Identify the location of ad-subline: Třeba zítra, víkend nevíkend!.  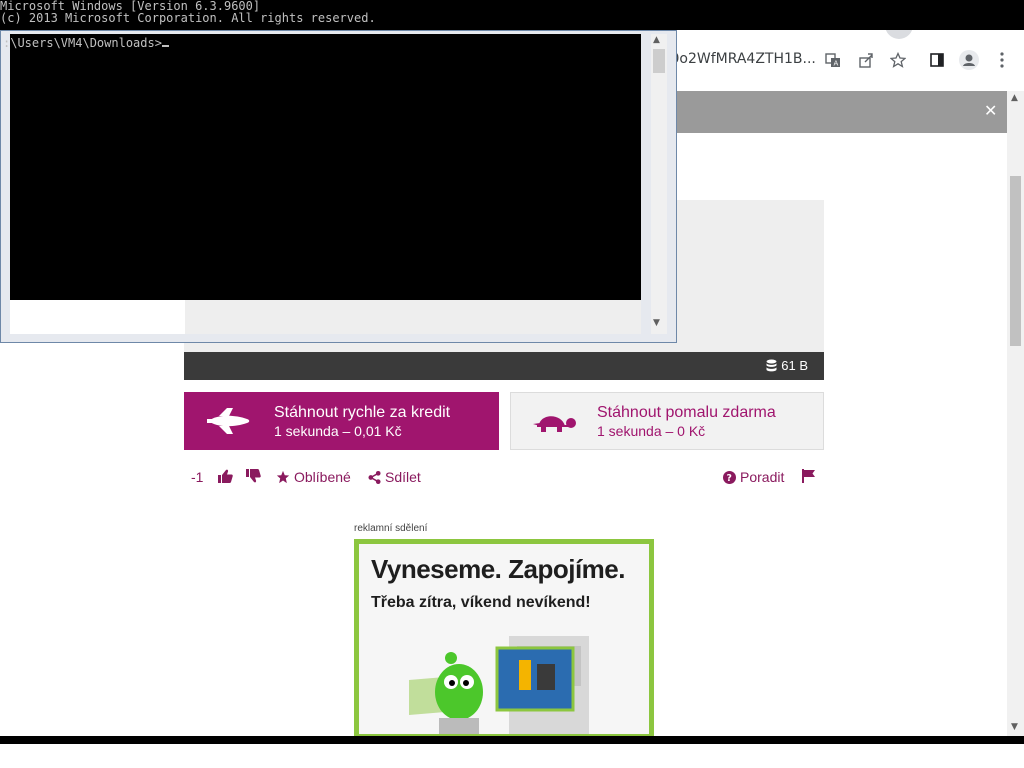
(481, 602).